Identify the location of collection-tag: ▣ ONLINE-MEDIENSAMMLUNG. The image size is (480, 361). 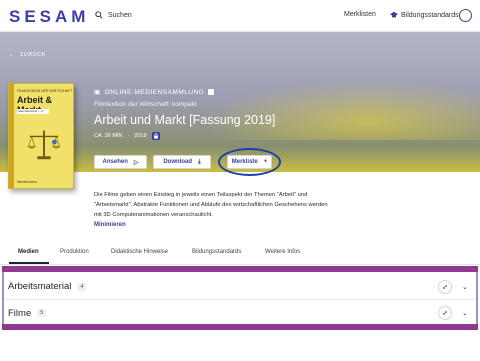
(154, 92).